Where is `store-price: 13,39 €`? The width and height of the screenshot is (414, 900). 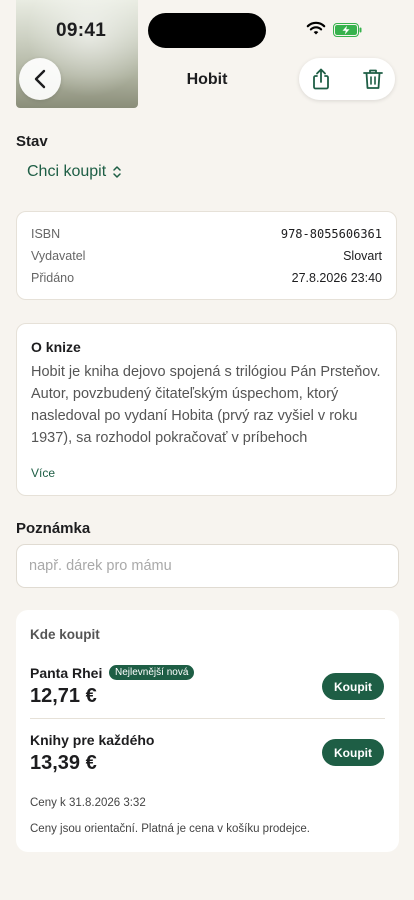
store-price: 13,39 € is located at coordinates (63, 763).